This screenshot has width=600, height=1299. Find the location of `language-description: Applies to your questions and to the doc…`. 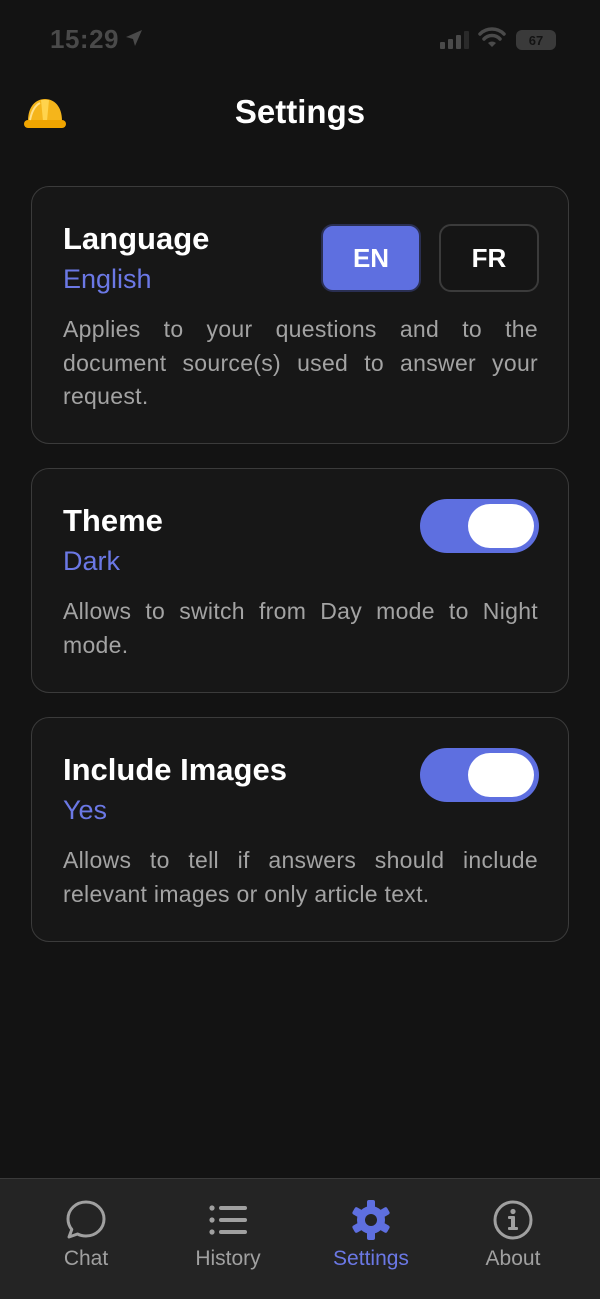

language-description: Applies to your questions and to the doc… is located at coordinates (300, 362).